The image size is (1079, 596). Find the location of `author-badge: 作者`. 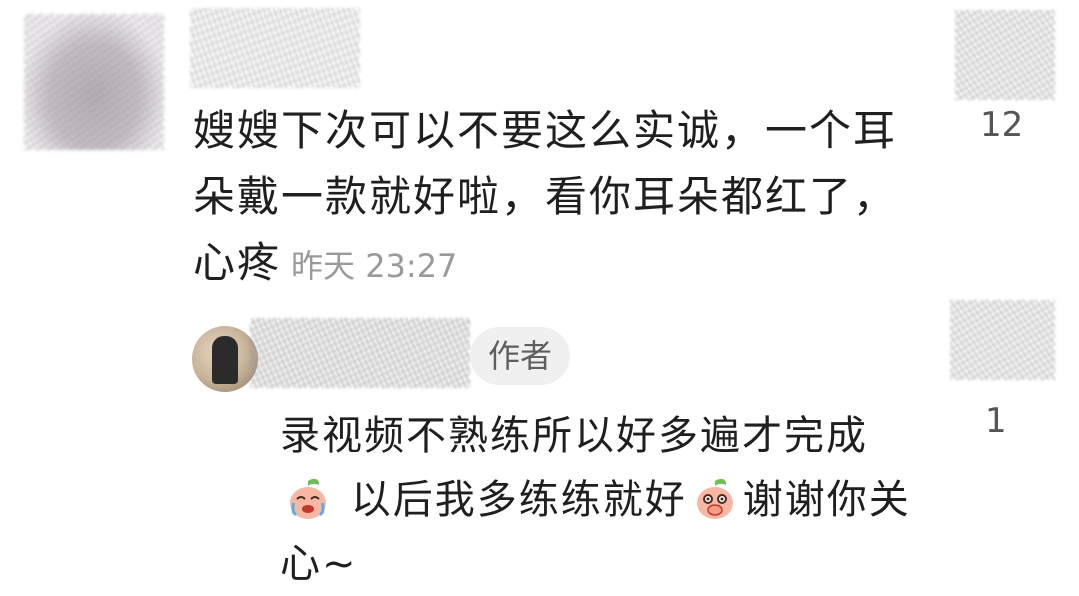

author-badge: 作者 is located at coordinates (520, 356).